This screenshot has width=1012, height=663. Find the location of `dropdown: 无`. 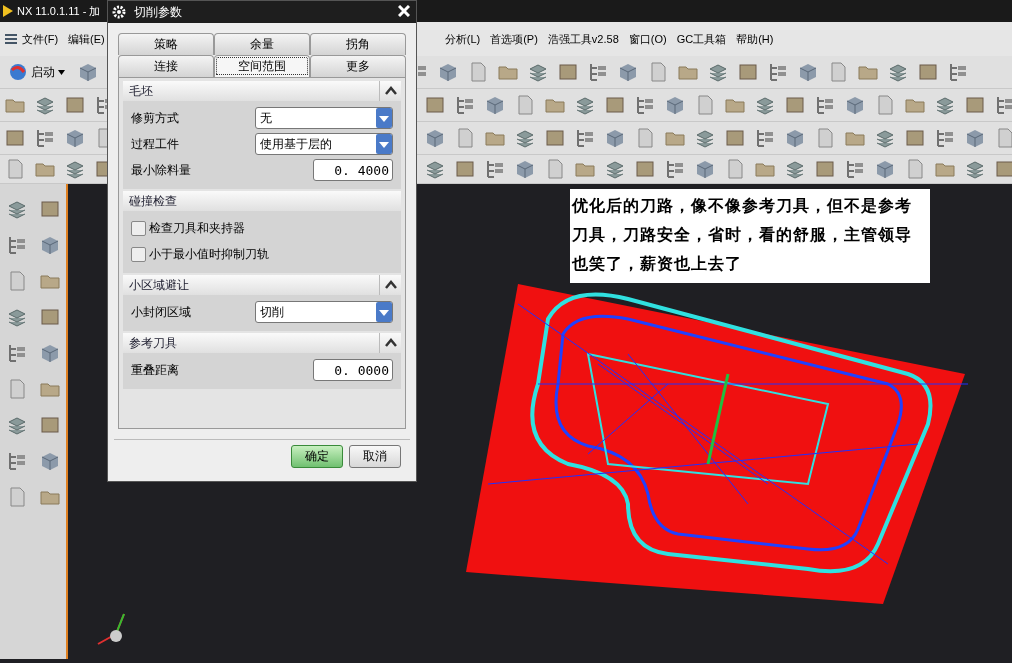

dropdown: 无 is located at coordinates (324, 118).